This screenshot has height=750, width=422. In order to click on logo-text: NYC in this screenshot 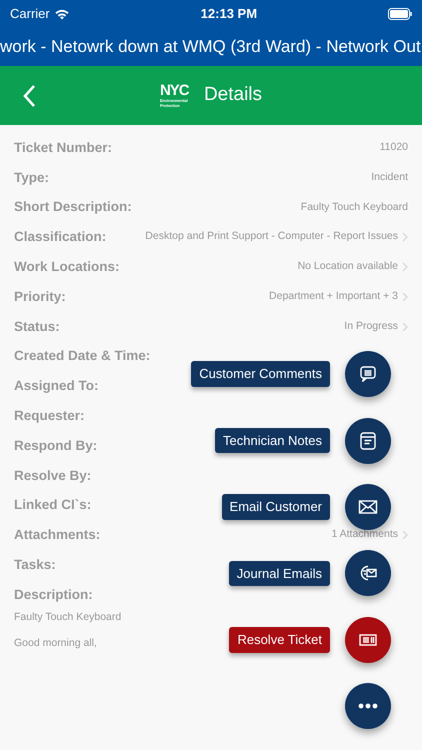, I will do `click(175, 91)`.